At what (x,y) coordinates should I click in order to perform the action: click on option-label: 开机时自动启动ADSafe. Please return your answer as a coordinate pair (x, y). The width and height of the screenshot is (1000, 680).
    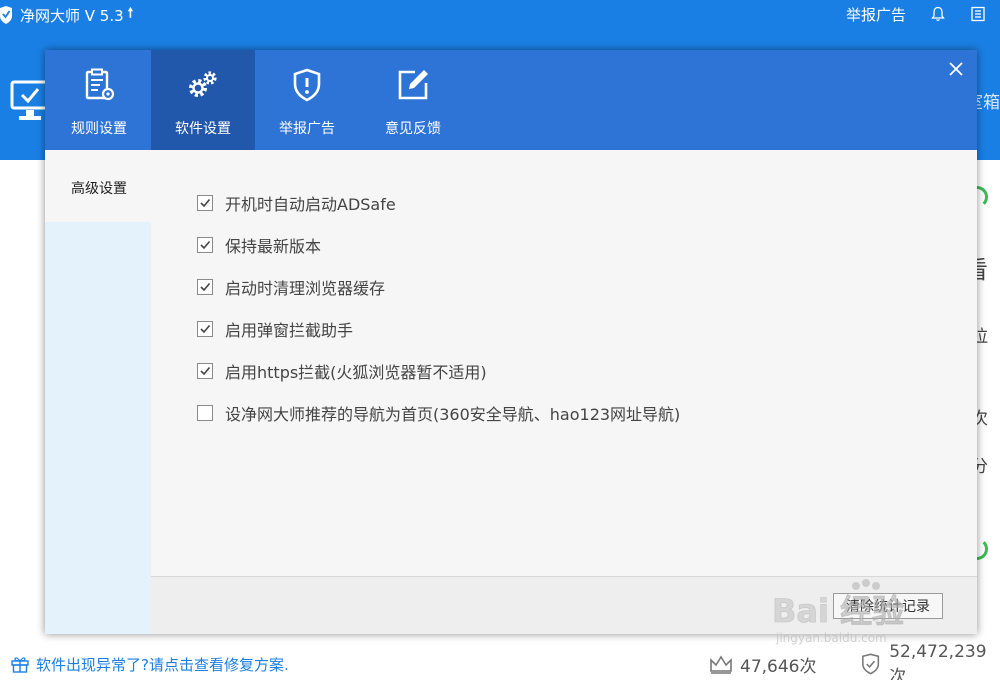
    Looking at the image, I should click on (310, 204).